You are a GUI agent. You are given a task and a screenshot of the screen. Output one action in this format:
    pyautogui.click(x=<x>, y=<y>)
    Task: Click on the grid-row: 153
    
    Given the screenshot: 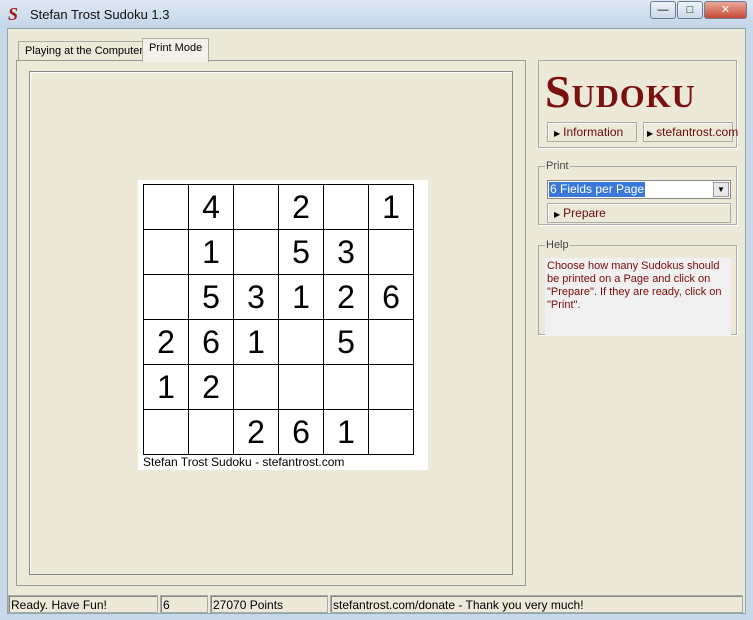 What is the action you would take?
    pyautogui.click(x=278, y=252)
    